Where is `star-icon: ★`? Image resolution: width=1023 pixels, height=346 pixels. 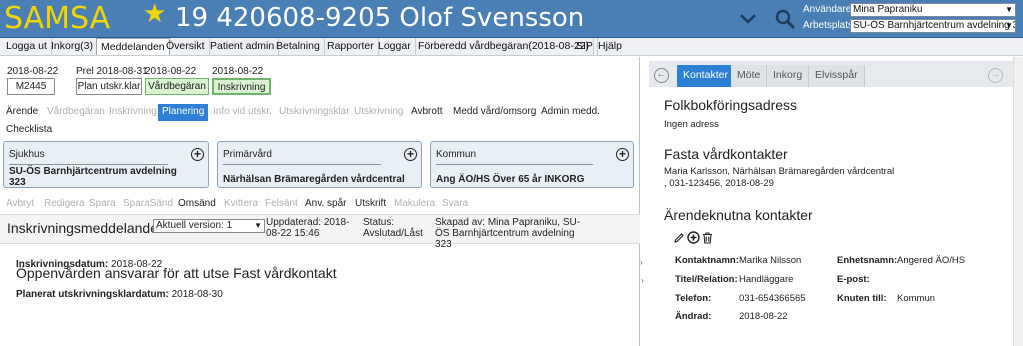
star-icon: ★ is located at coordinates (154, 14).